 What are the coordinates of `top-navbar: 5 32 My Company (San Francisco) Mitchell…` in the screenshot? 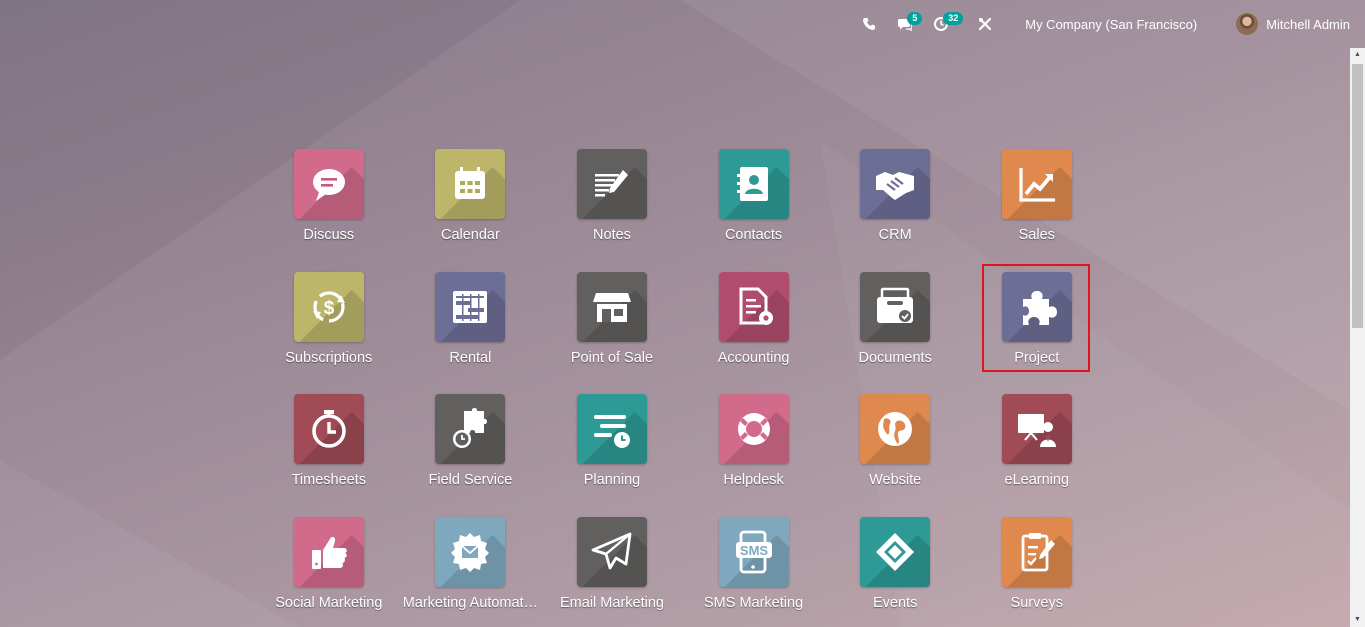 It's located at (682, 24).